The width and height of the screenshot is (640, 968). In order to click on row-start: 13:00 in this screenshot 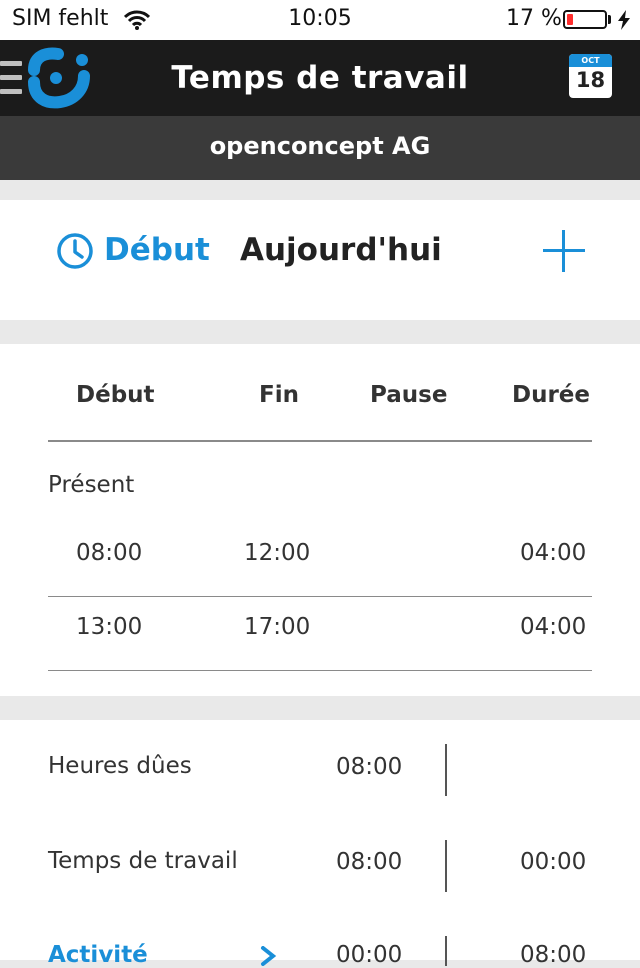, I will do `click(109, 627)`.